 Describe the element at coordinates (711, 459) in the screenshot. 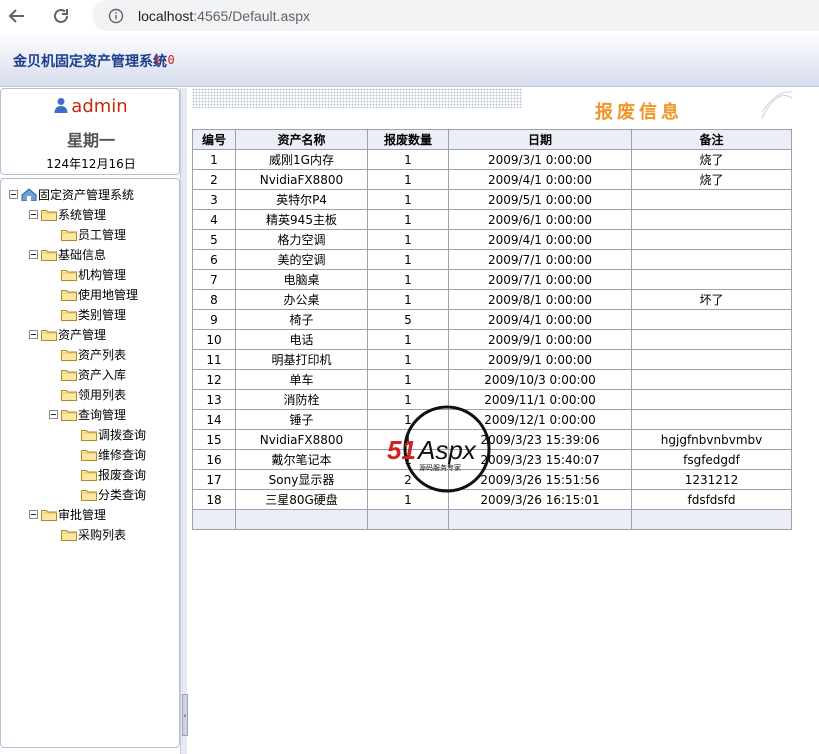

I see `cell-remark: fsgfedgdf` at that location.